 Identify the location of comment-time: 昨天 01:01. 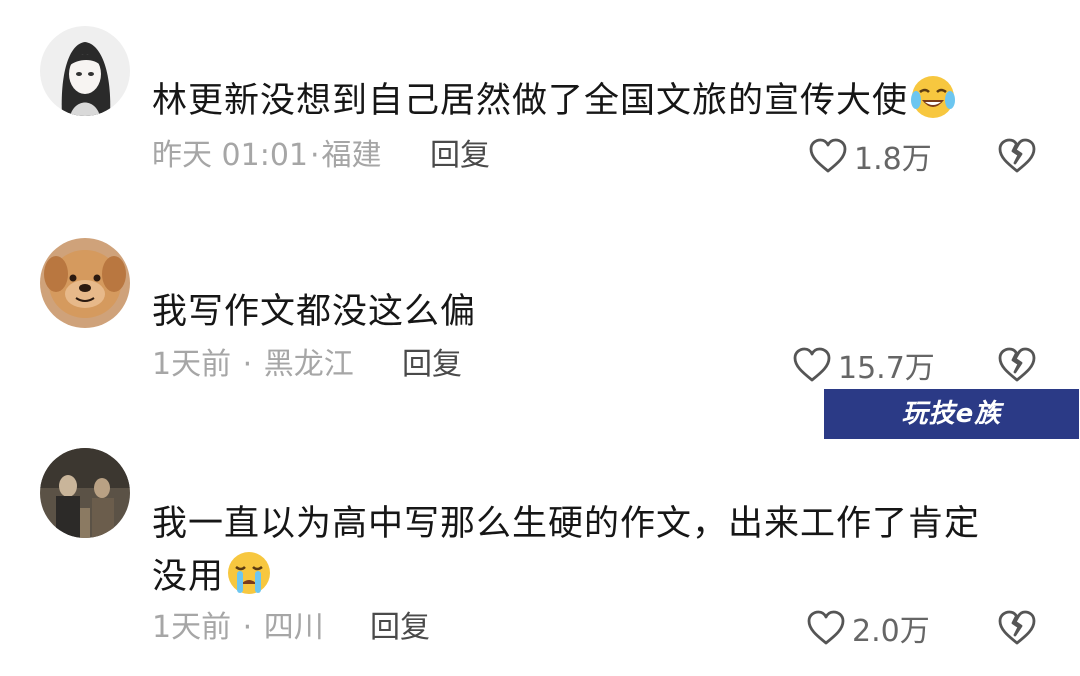
(230, 155).